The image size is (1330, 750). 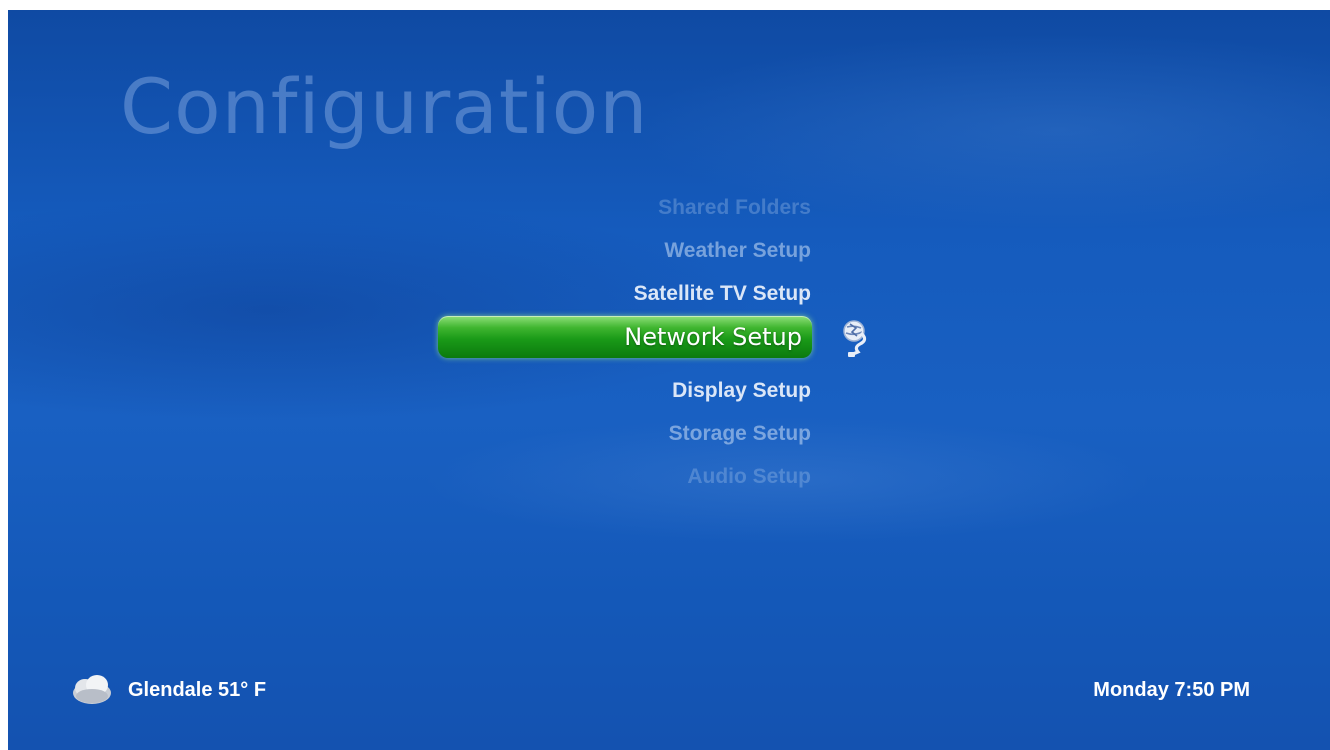 What do you see at coordinates (384, 106) in the screenshot?
I see `page-title: Configuration` at bounding box center [384, 106].